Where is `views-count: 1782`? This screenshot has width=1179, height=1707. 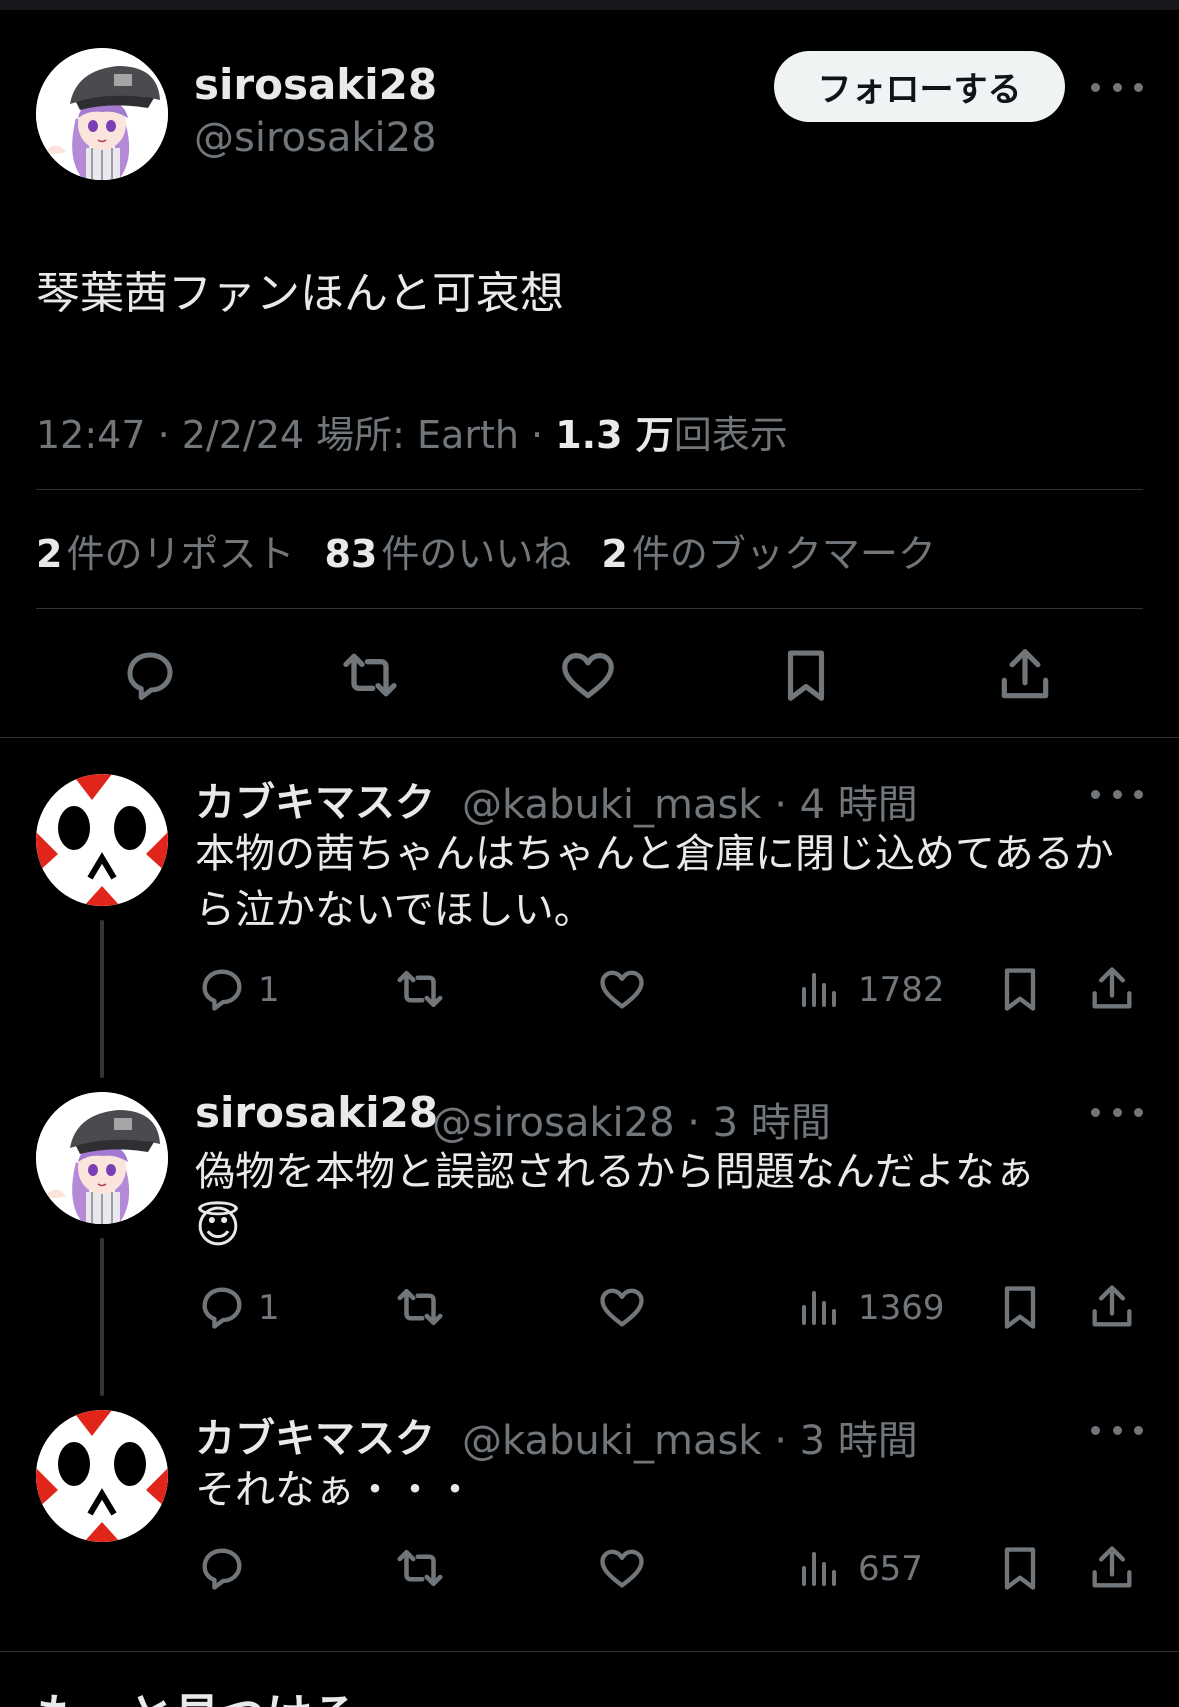 views-count: 1782 is located at coordinates (901, 990).